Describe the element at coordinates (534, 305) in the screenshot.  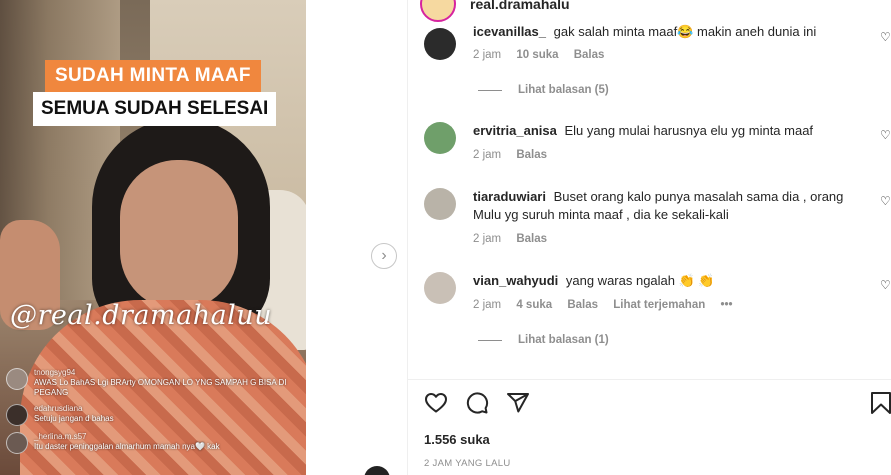
I see `comment-likes: 4 suka` at that location.